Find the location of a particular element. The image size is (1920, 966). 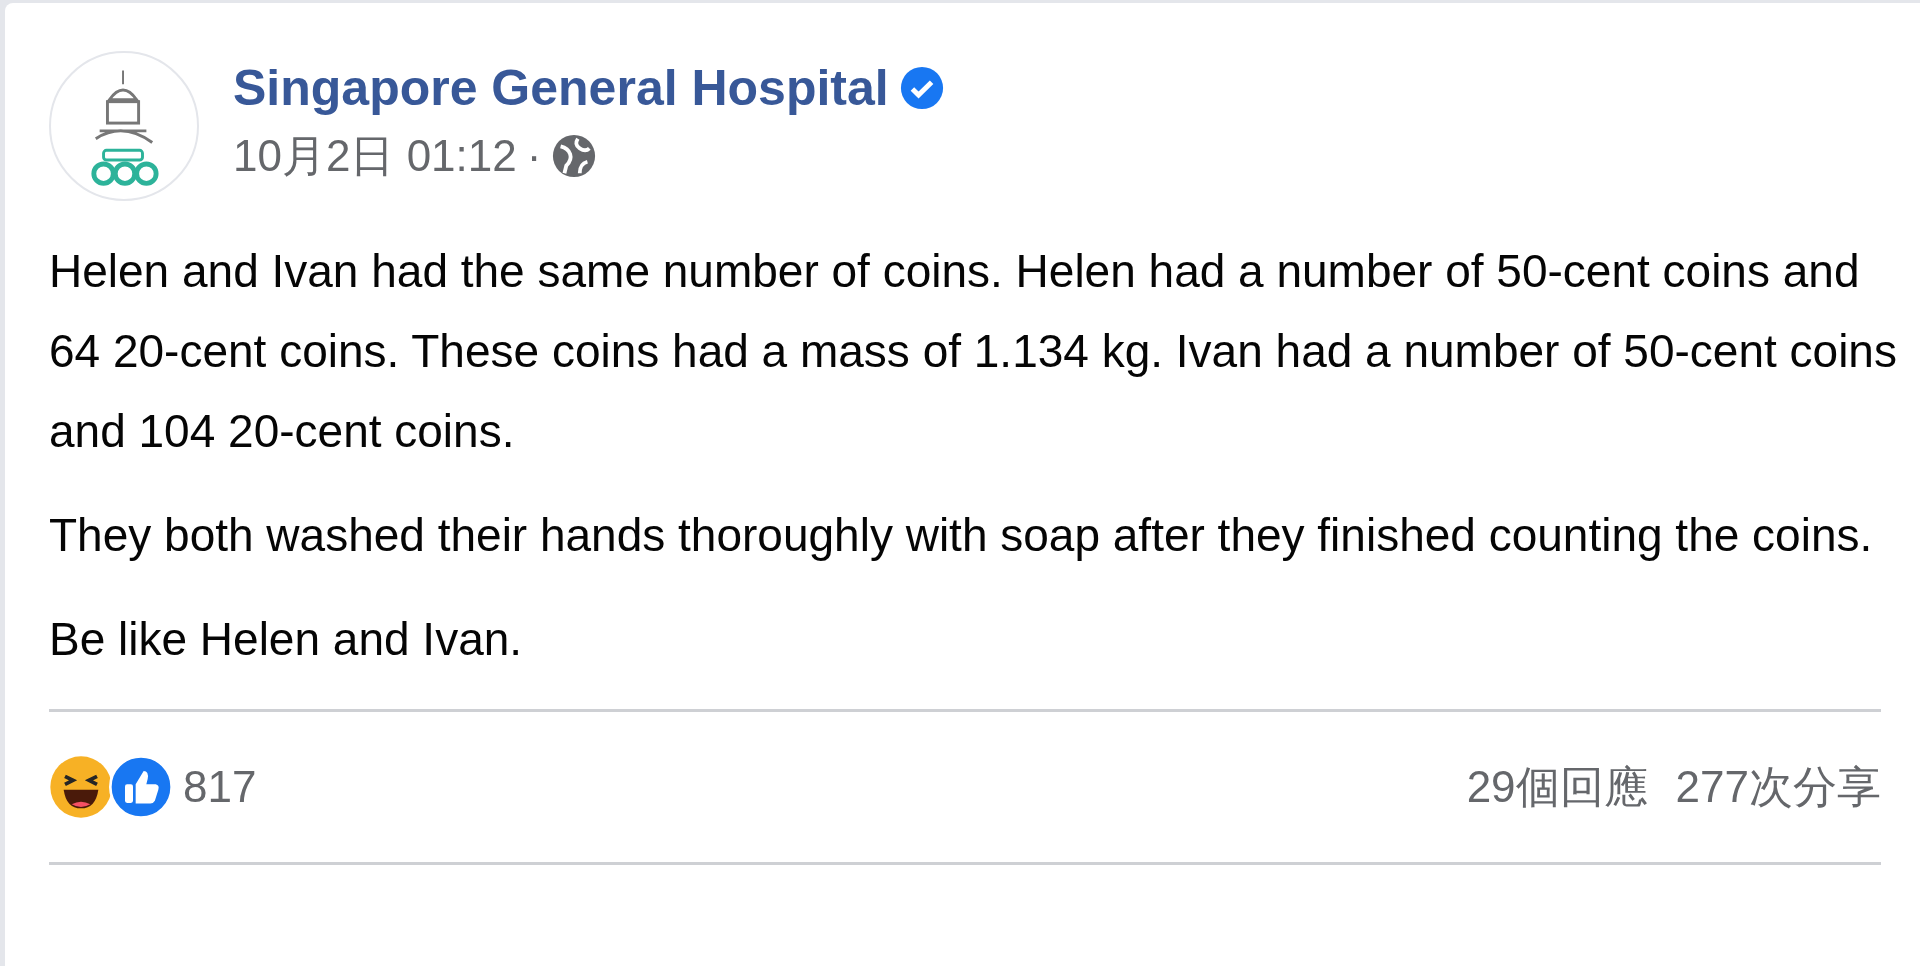

page-name-link: Singapore General Hospital is located at coordinates (561, 87).